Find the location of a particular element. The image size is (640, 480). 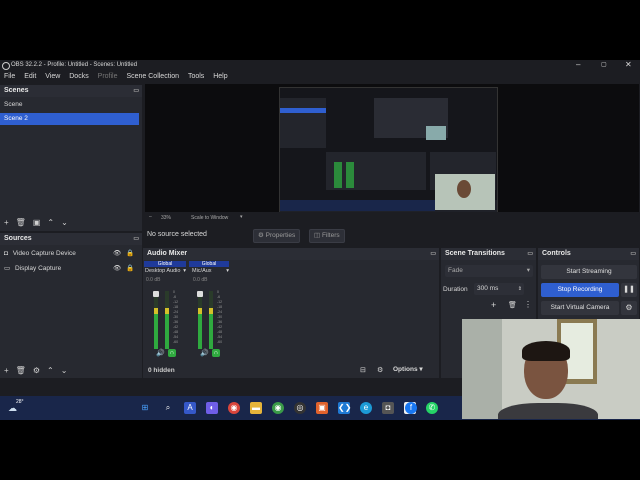

zoom-level: 33% is located at coordinates (166, 218).